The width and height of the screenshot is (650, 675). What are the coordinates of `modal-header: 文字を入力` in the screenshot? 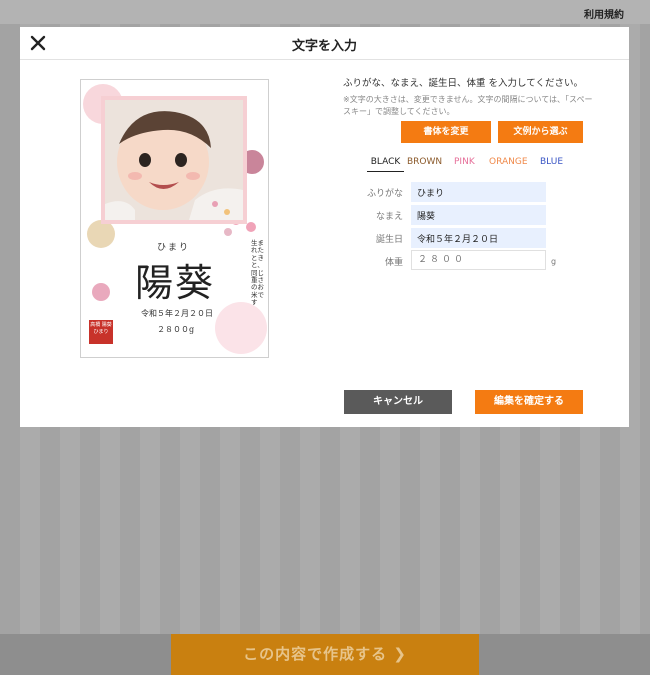 It's located at (324, 43).